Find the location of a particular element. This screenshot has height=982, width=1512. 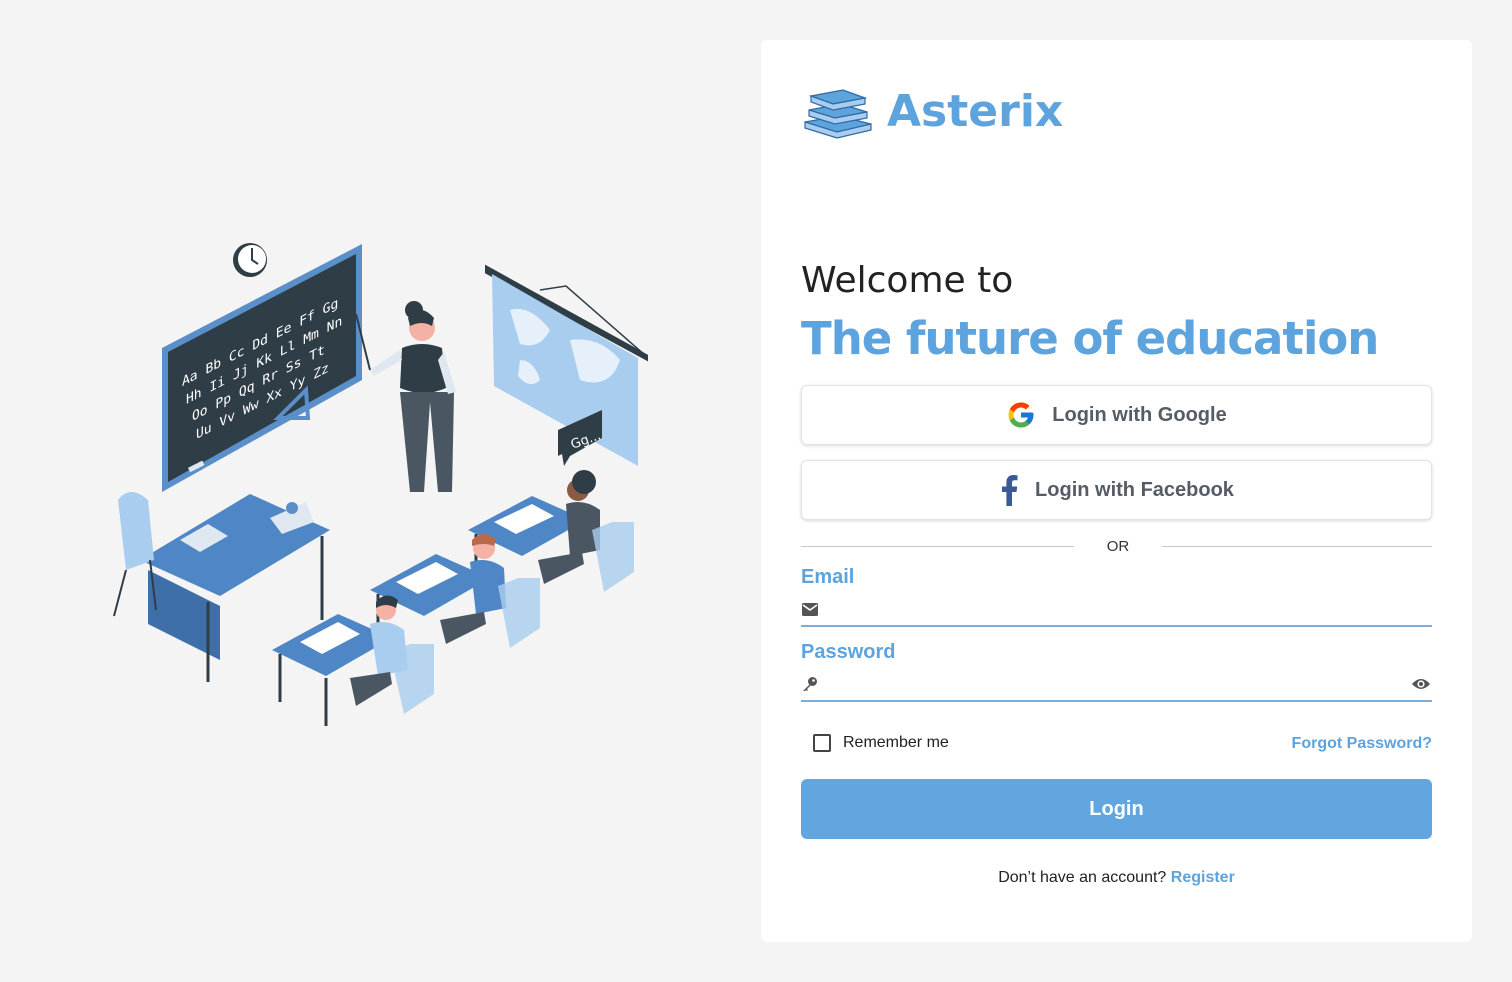

register-link: Register is located at coordinates (1203, 877).